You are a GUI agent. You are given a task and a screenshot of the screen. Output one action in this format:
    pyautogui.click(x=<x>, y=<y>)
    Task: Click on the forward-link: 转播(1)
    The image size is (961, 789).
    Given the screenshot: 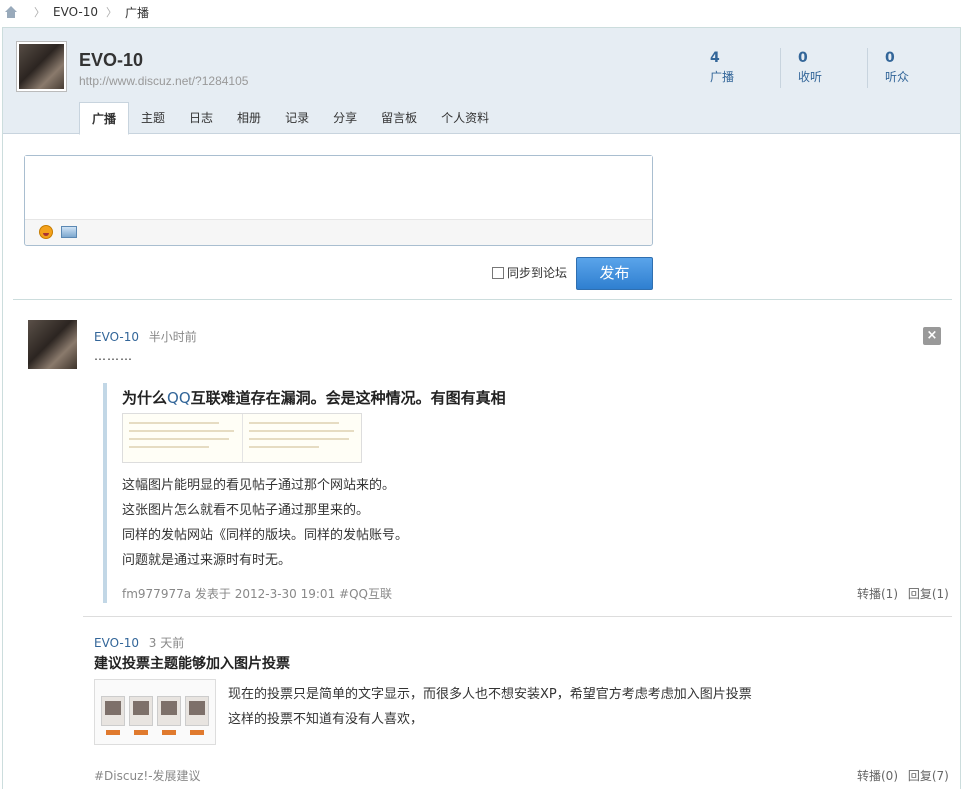 What is the action you would take?
    pyautogui.click(x=877, y=594)
    